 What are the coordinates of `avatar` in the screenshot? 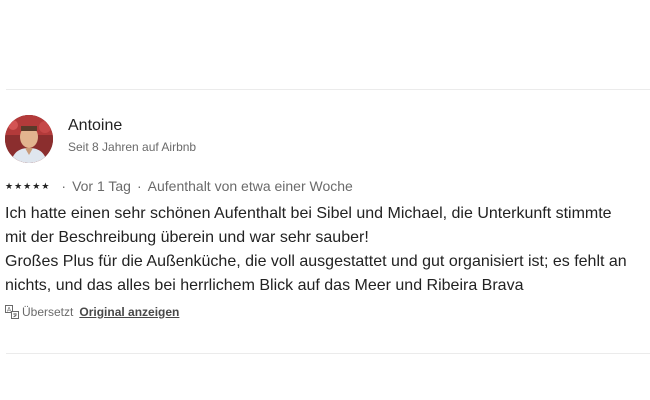 It's located at (29, 139).